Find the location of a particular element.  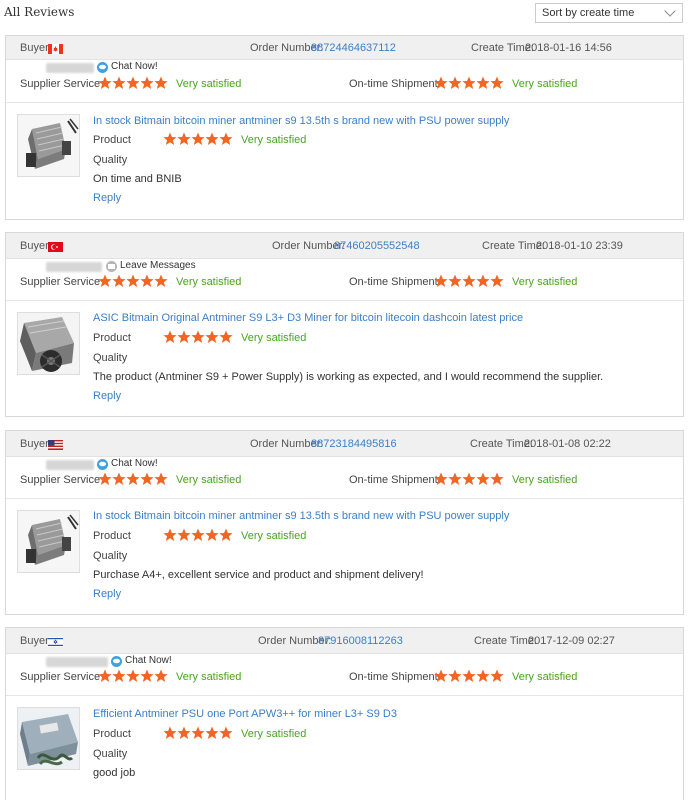

quality-label: Quality is located at coordinates (110, 160).